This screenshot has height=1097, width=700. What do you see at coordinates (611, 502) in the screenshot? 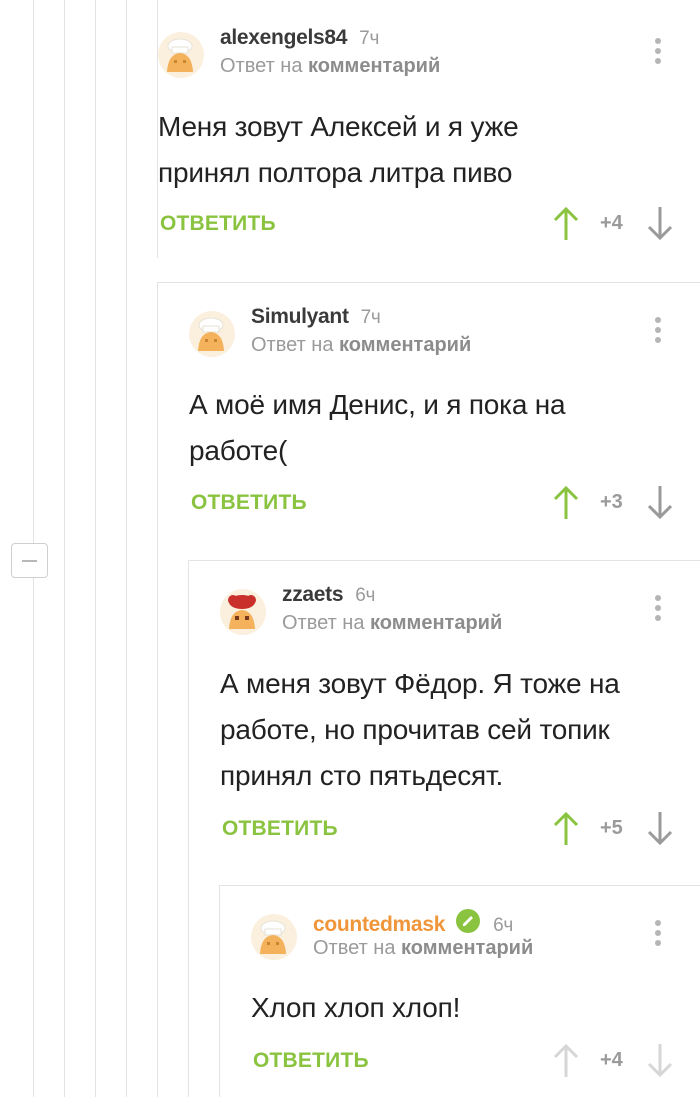
I see `comment-rating: +3` at bounding box center [611, 502].